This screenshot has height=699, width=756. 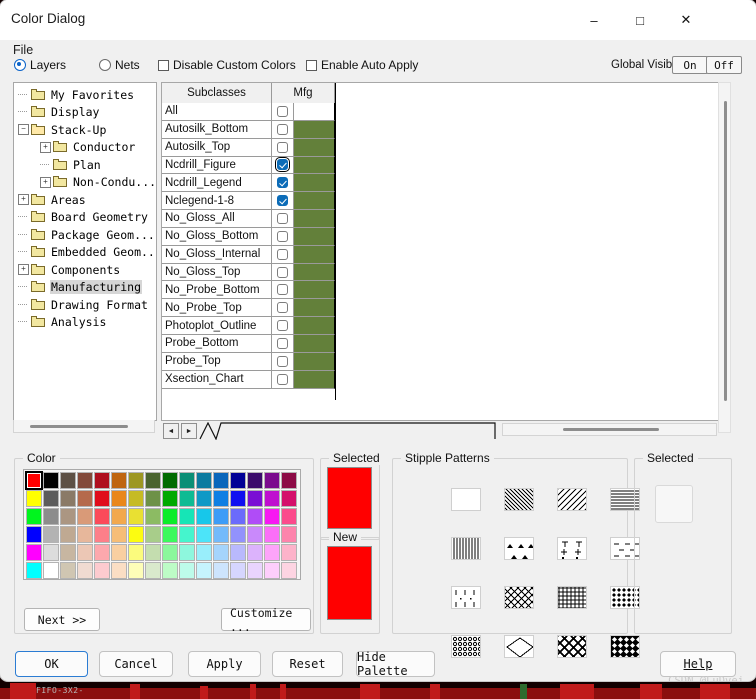 I want to click on table-row: Photoplot_Outline, so click(x=248, y=326).